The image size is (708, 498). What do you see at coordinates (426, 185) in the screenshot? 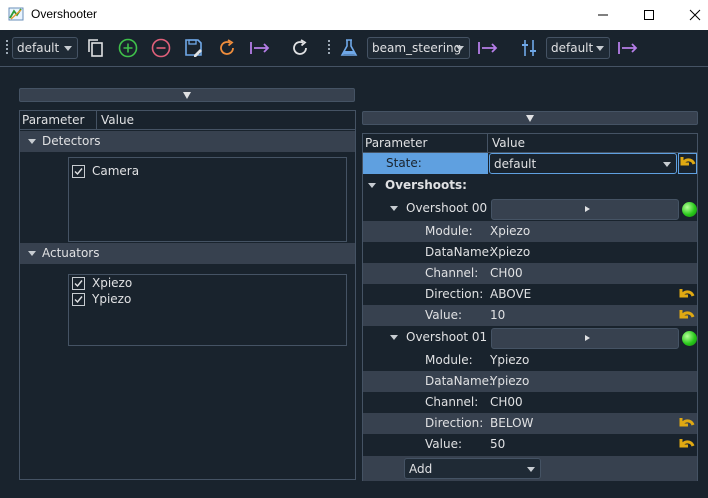
I see `overshoots-label: Overshoots:` at bounding box center [426, 185].